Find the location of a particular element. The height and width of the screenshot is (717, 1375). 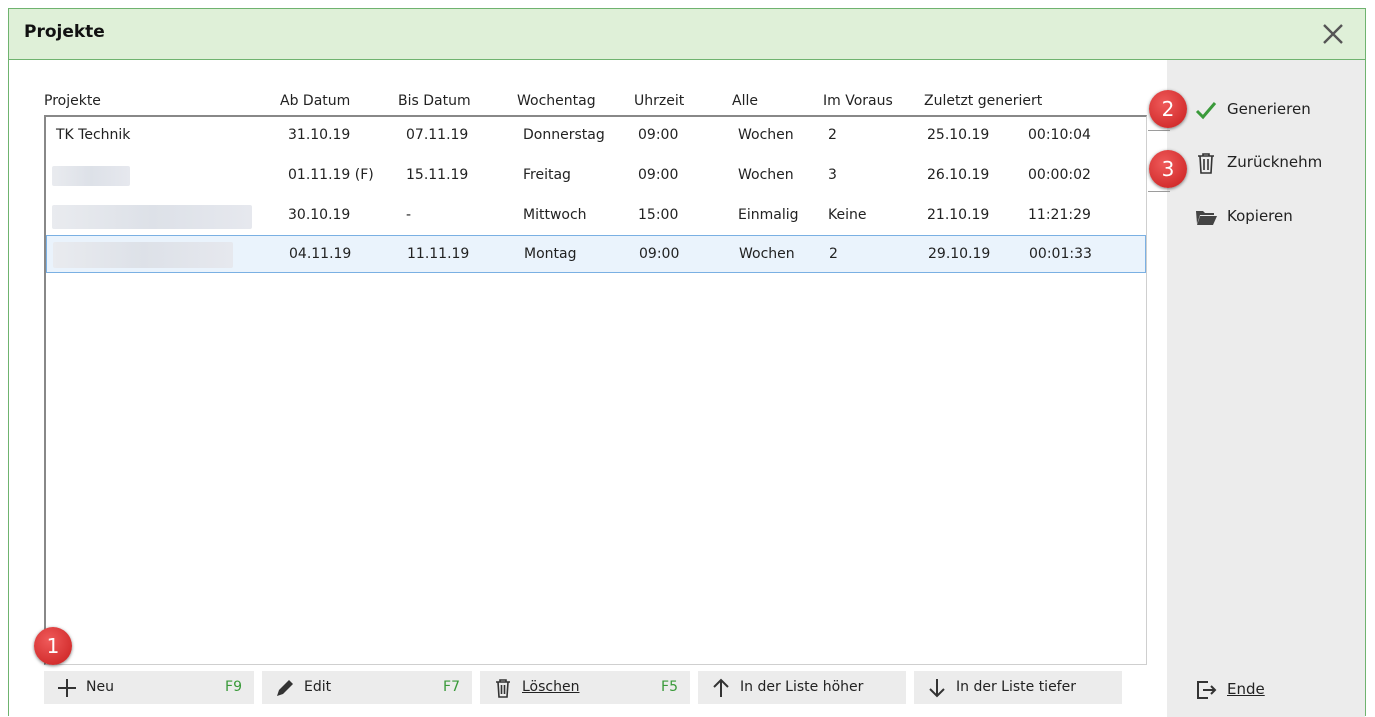

cell-ab-datum: 30.10.19 is located at coordinates (319, 215).